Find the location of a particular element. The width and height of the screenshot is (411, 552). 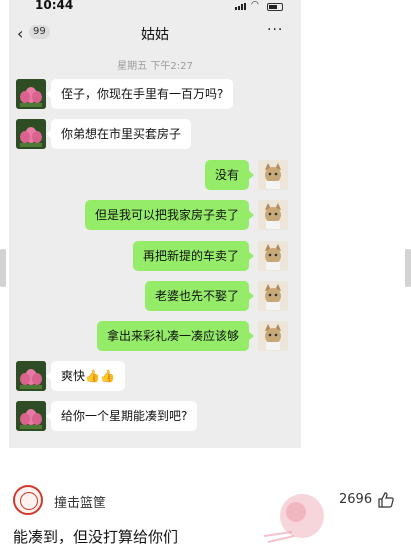

message-text: 爽快👍👍 is located at coordinates (88, 376).